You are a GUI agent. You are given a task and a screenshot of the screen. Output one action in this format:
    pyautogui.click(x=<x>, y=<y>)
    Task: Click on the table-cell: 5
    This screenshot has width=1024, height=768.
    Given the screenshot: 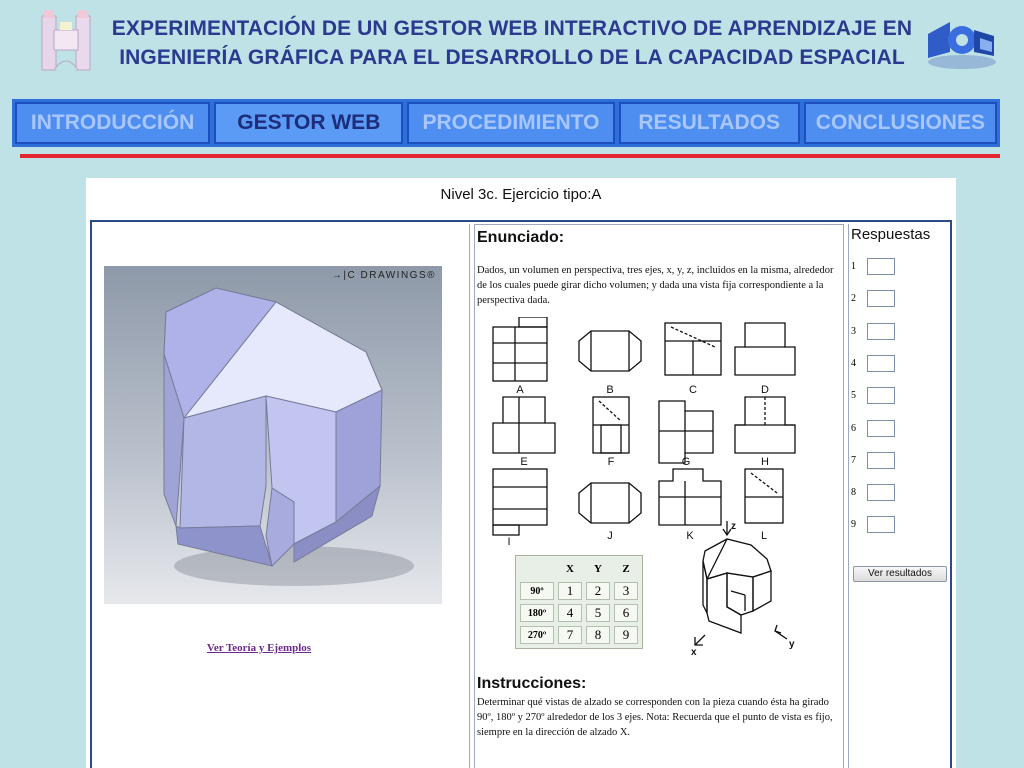 What is the action you would take?
    pyautogui.click(x=598, y=613)
    